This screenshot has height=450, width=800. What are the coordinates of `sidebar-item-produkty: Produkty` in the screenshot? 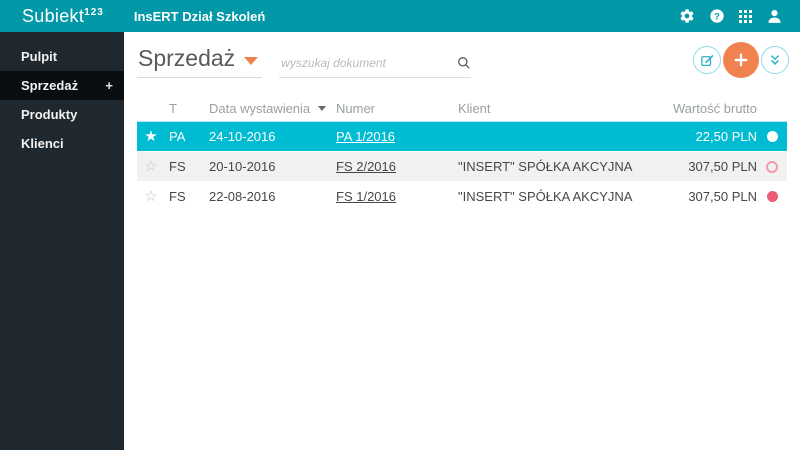 It's located at (62, 114).